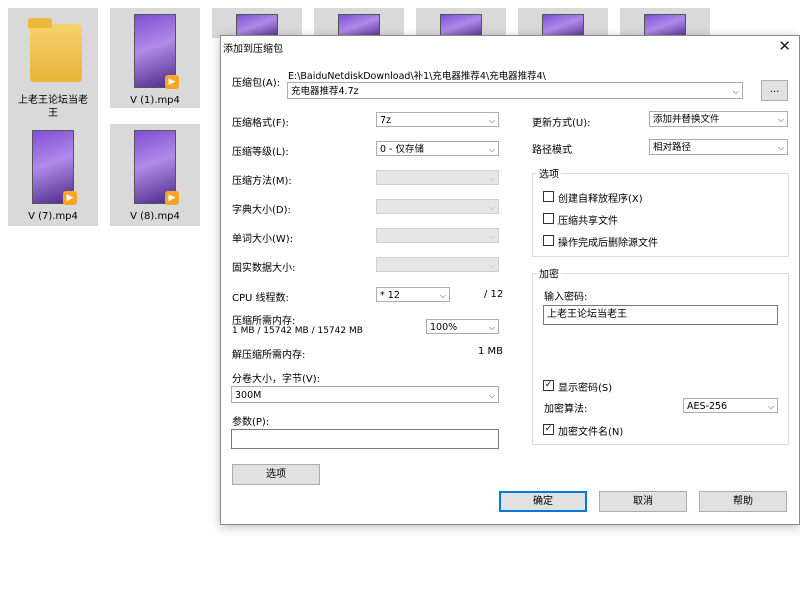 The image size is (800, 597). Describe the element at coordinates (155, 100) in the screenshot. I see `video-name: V (1).mp4` at that location.